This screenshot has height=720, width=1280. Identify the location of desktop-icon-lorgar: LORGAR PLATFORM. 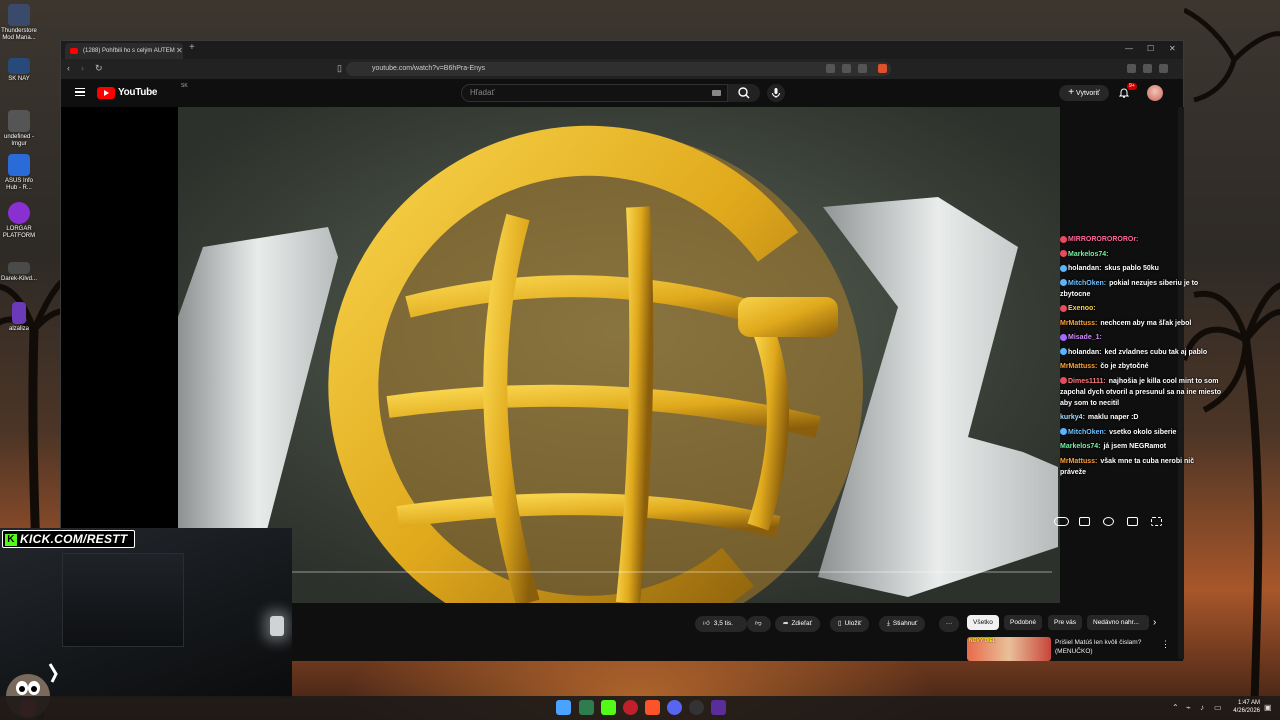
(19, 221).